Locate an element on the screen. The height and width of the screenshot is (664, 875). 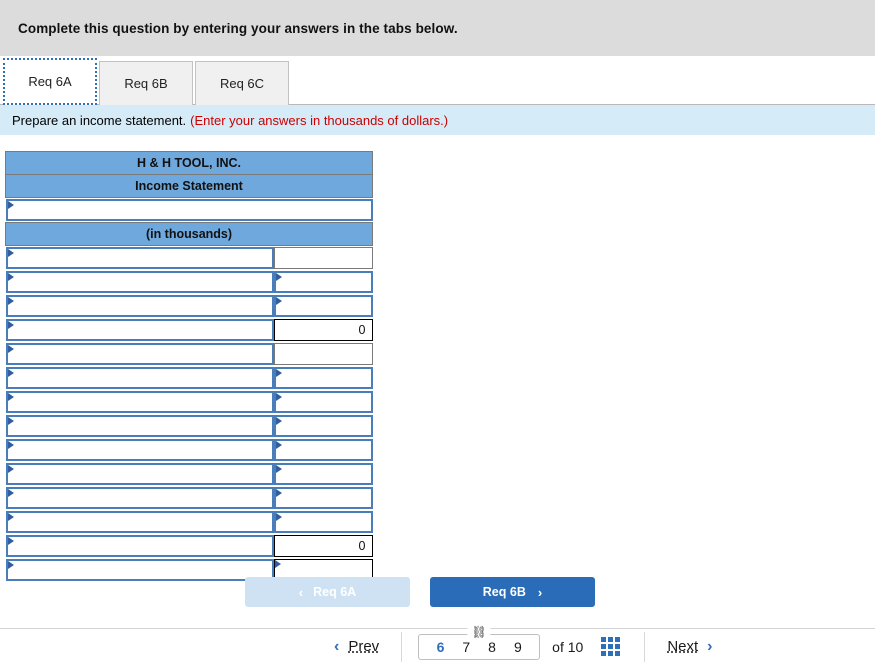
tab-req-6a: Req 6A is located at coordinates (50, 81).